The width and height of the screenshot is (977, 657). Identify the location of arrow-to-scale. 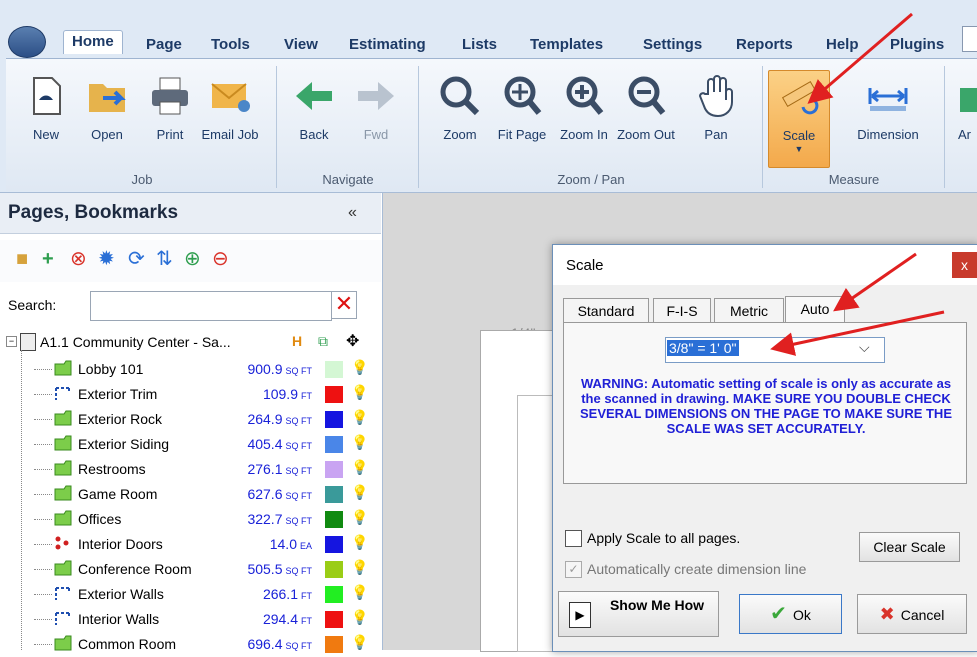
(860, 58).